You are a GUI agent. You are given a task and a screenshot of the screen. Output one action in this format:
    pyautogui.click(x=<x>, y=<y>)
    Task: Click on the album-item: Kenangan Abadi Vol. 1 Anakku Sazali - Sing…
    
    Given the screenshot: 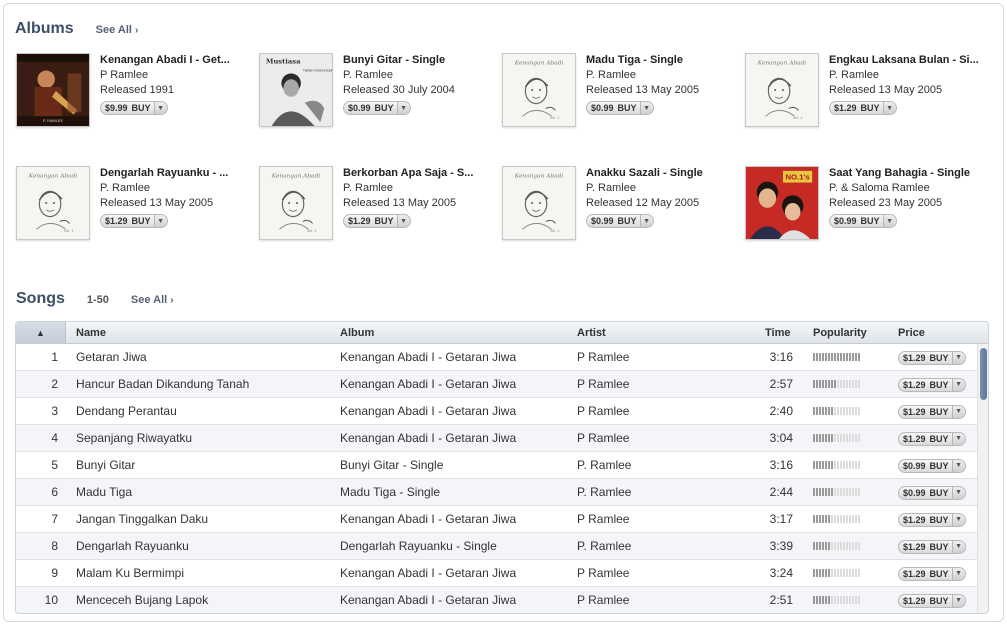 What is the action you would take?
    pyautogui.click(x=619, y=205)
    